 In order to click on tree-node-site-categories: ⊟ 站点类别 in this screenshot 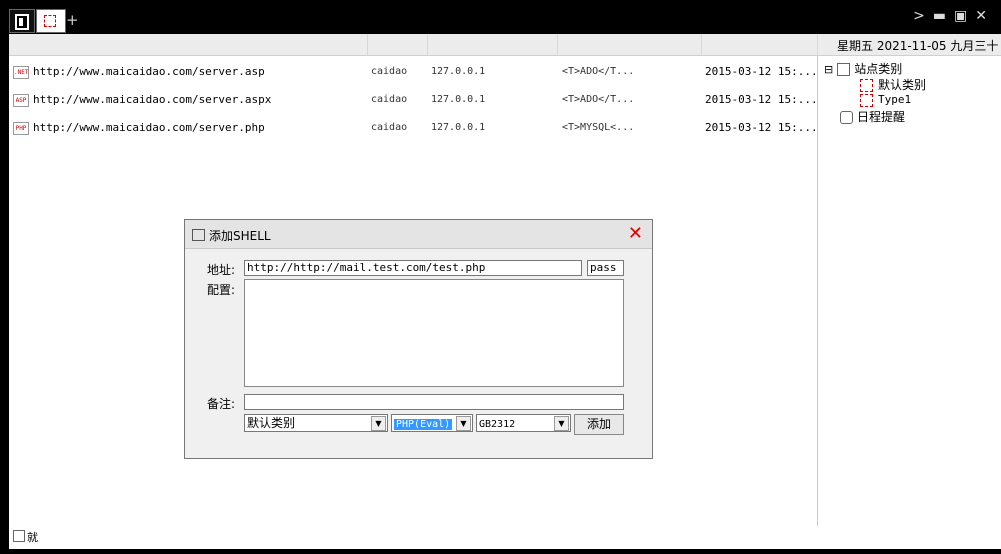, I will do `click(863, 68)`.